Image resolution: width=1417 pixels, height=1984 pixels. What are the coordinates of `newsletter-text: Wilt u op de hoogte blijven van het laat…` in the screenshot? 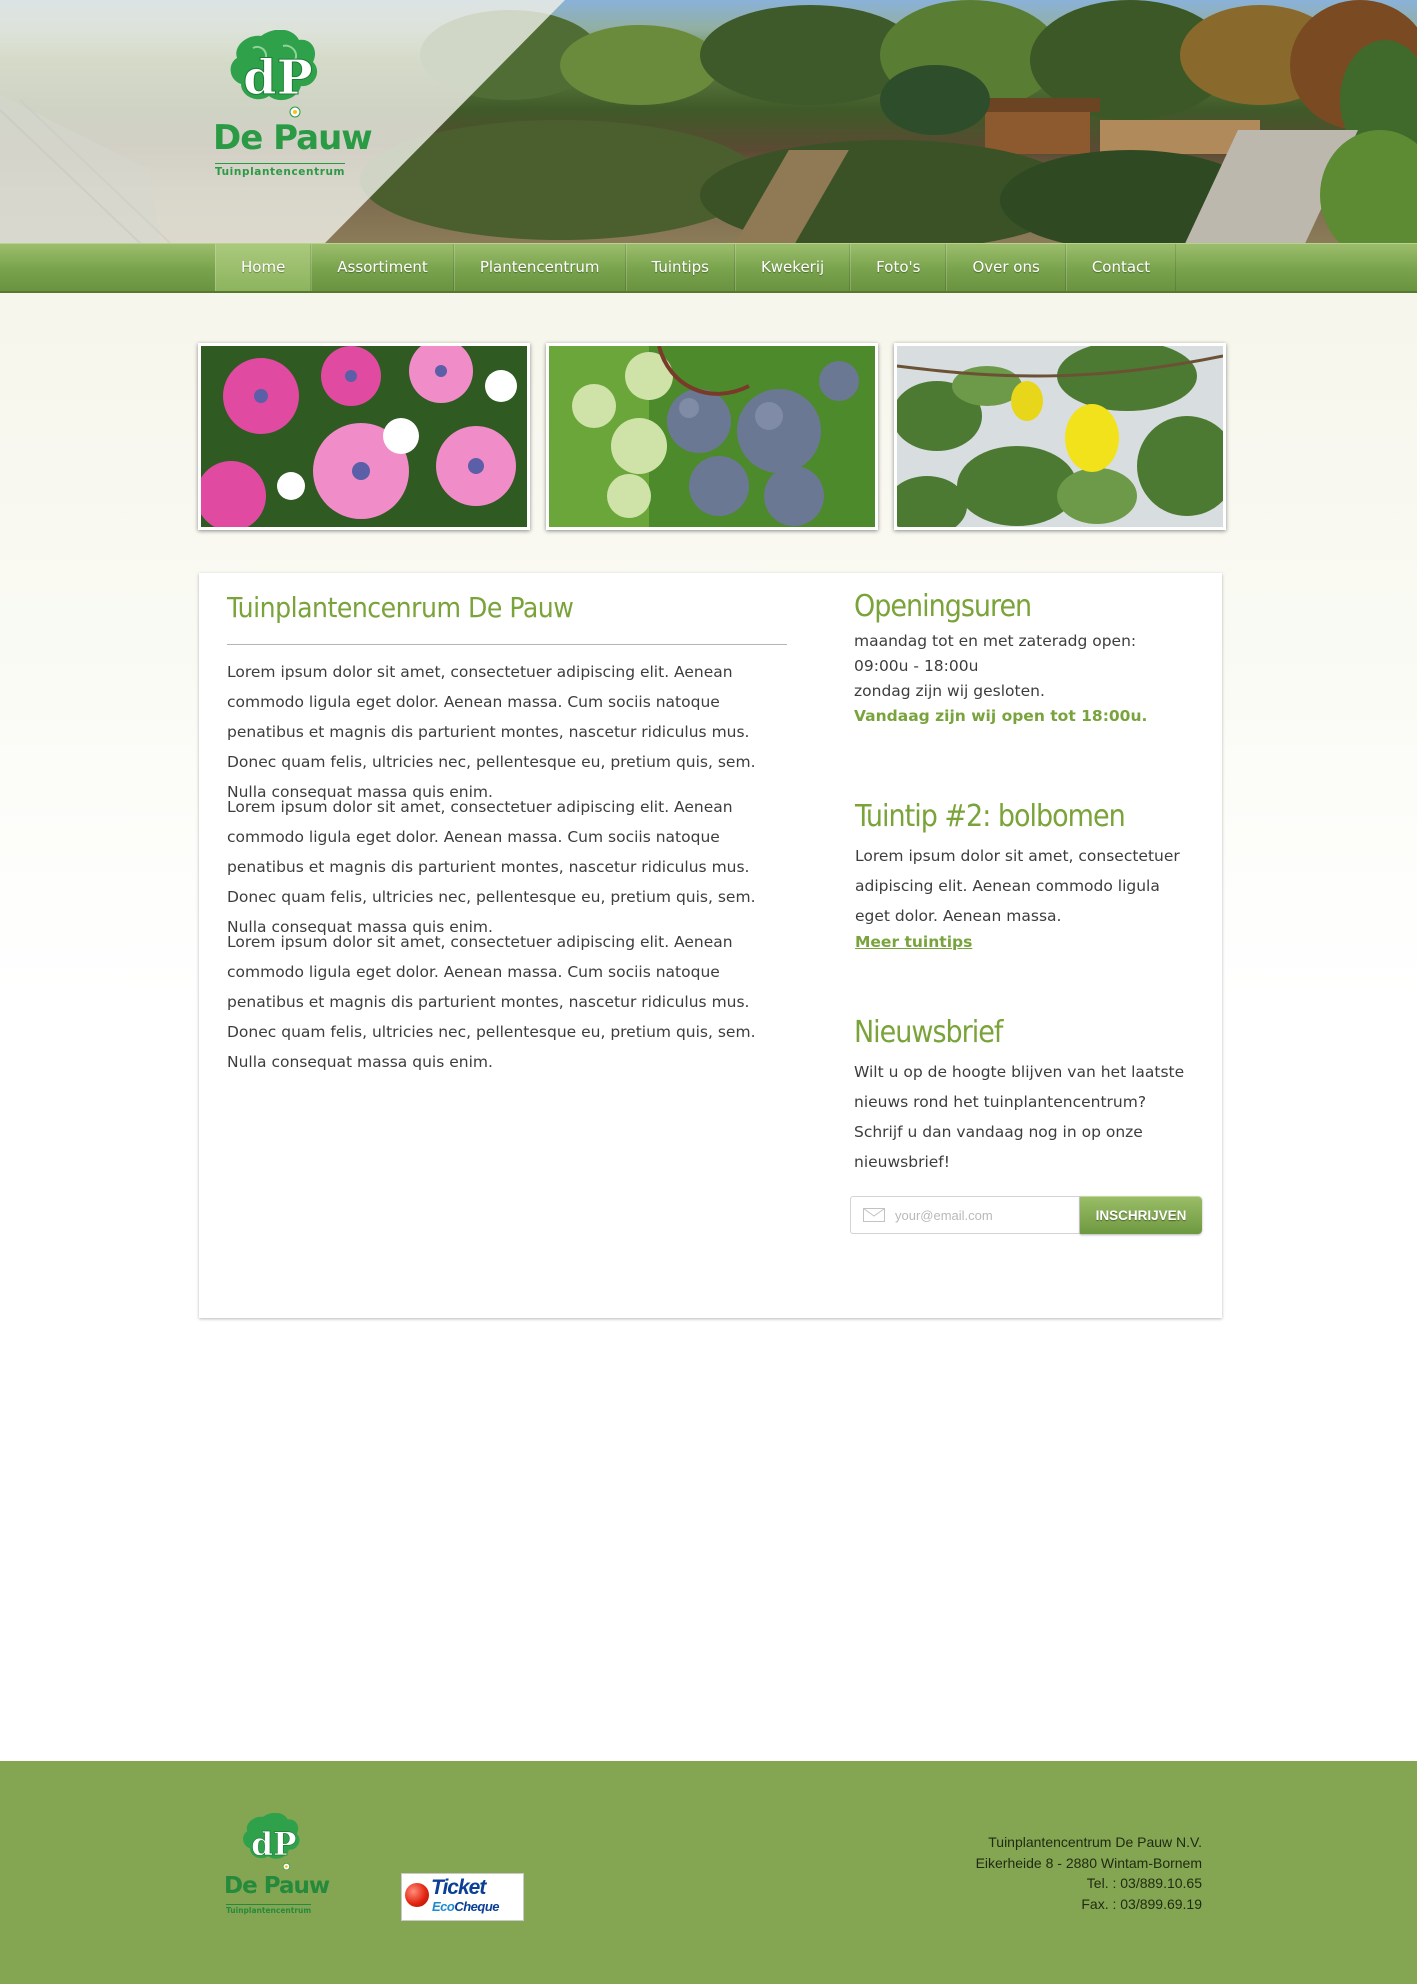 It's located at (1019, 1117).